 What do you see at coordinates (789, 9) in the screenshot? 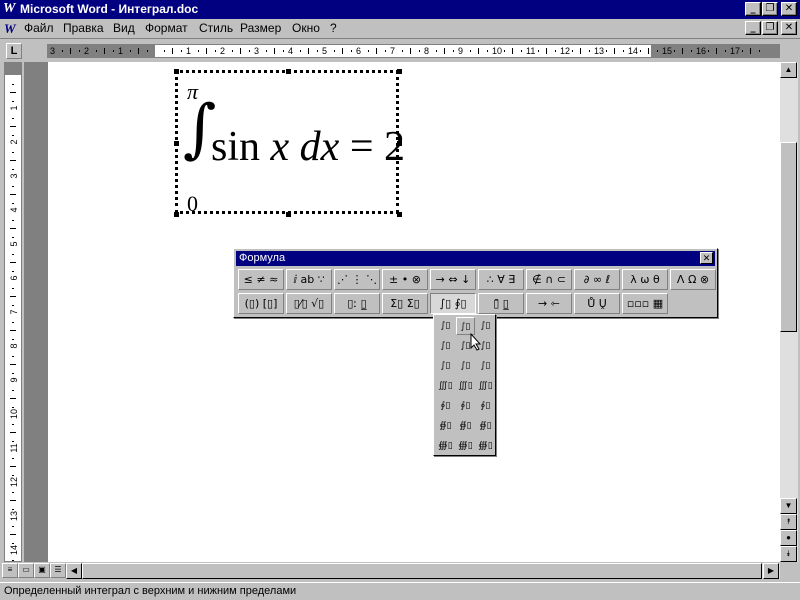
I see `close-button: ✕` at bounding box center [789, 9].